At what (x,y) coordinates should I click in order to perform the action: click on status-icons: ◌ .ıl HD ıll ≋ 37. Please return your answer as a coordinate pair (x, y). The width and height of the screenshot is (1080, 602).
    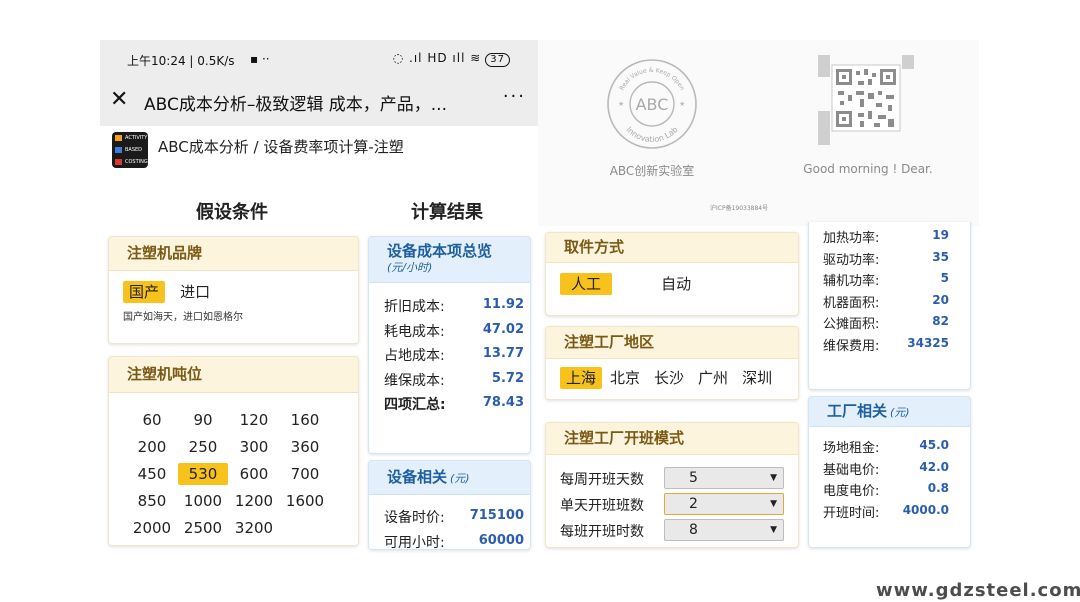
    Looking at the image, I should click on (451, 59).